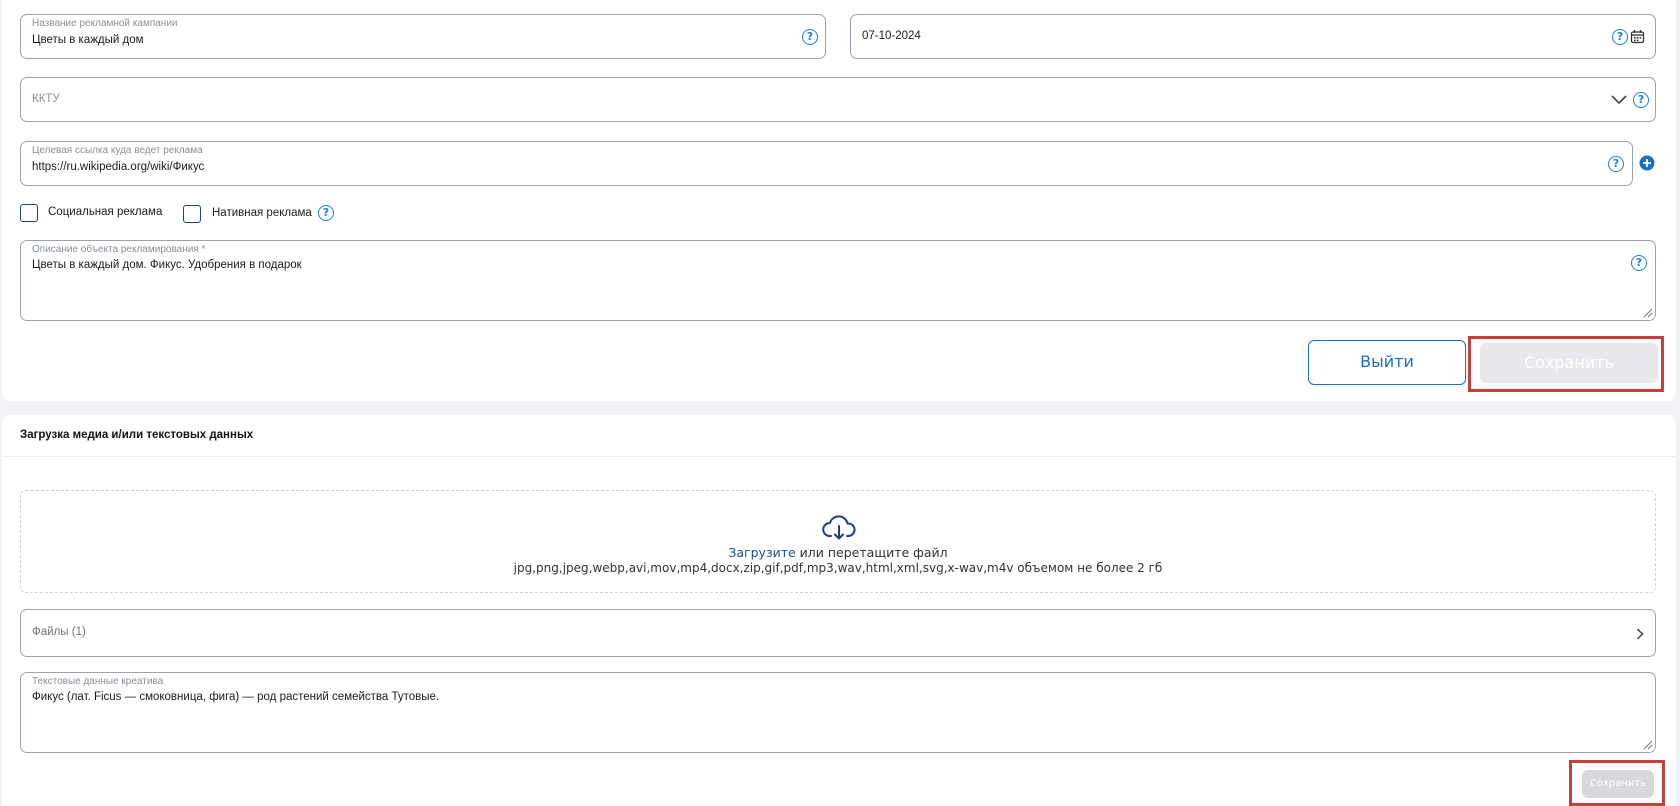 Image resolution: width=1680 pixels, height=806 pixels. Describe the element at coordinates (46, 99) in the screenshot. I see `kktu-placeholder: ККТУ` at that location.